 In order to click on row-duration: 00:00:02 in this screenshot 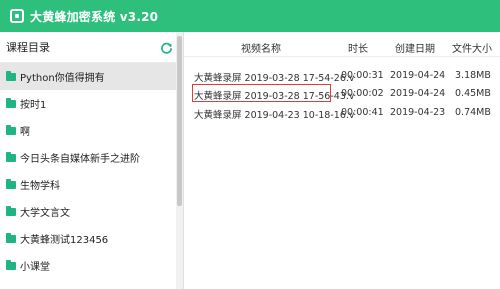, I will do `click(362, 93)`.